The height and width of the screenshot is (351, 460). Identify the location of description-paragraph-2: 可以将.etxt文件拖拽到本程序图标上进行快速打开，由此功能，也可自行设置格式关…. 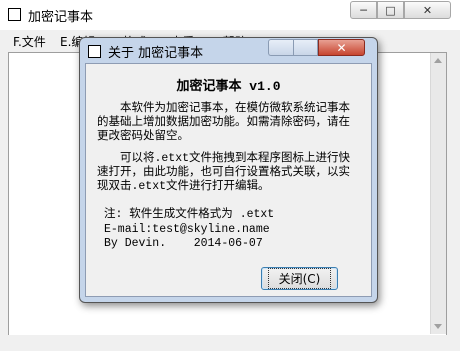
(224, 172).